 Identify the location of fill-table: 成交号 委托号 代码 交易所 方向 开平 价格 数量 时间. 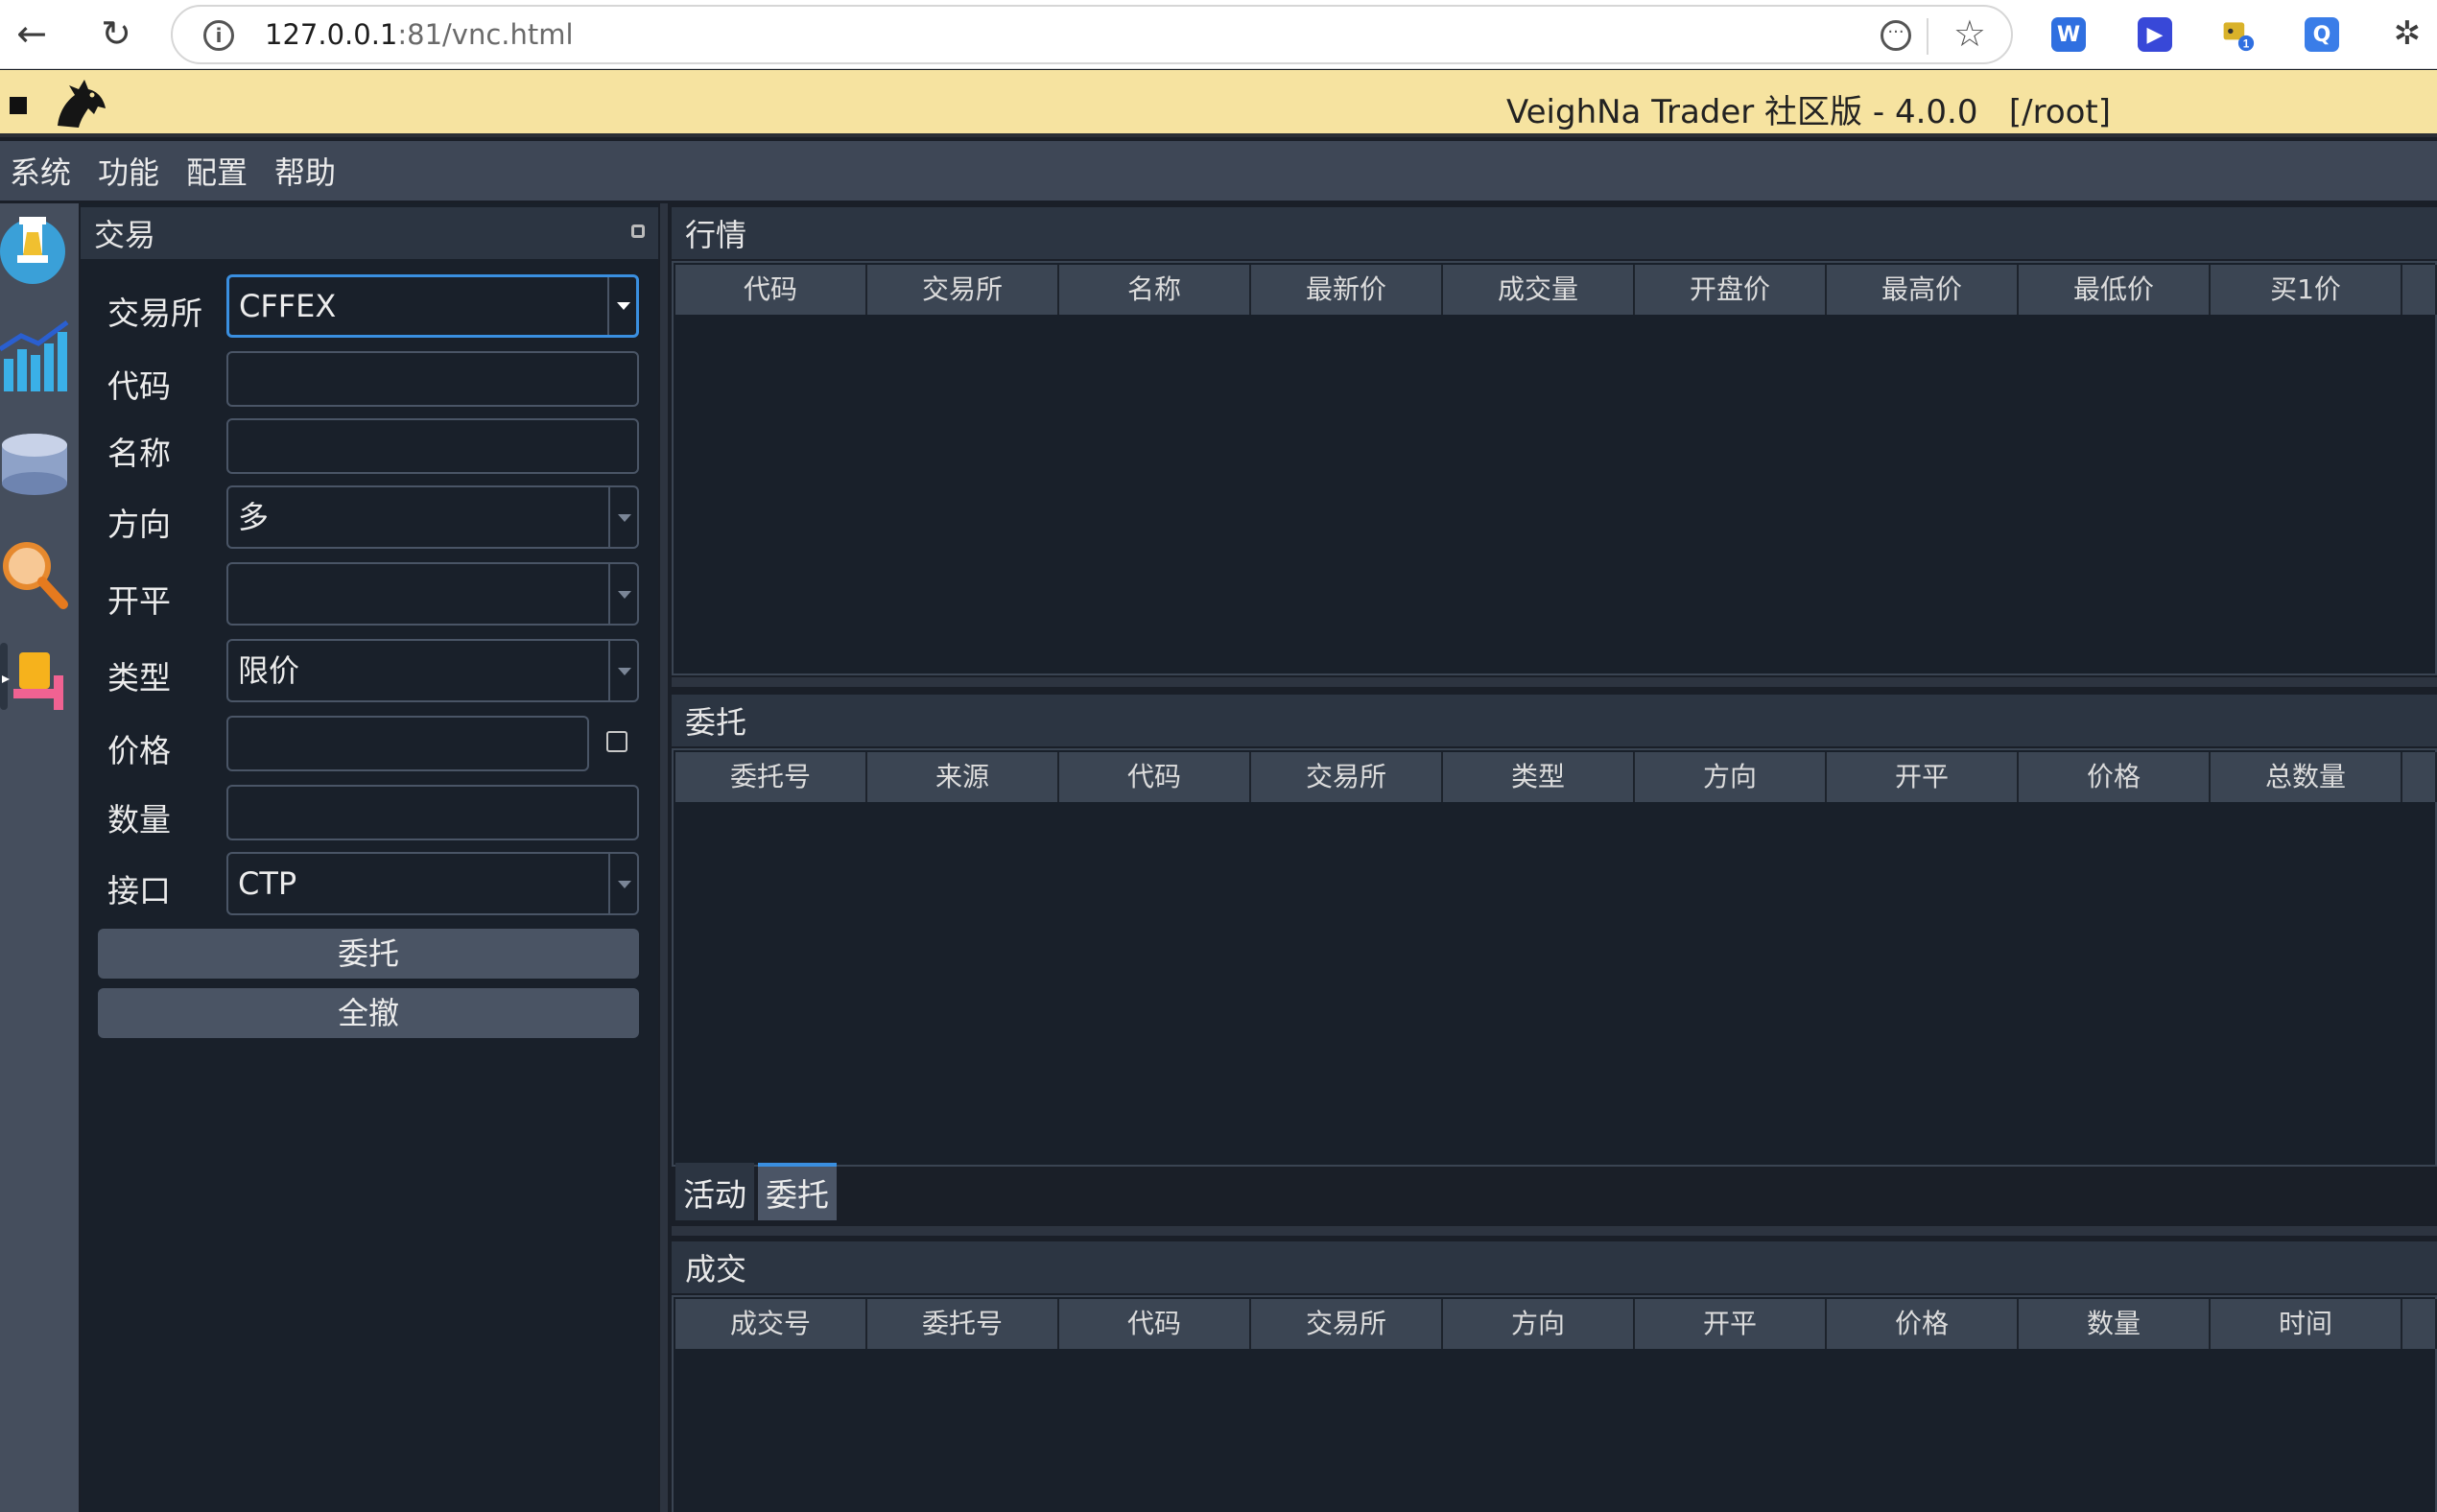
(1554, 1403).